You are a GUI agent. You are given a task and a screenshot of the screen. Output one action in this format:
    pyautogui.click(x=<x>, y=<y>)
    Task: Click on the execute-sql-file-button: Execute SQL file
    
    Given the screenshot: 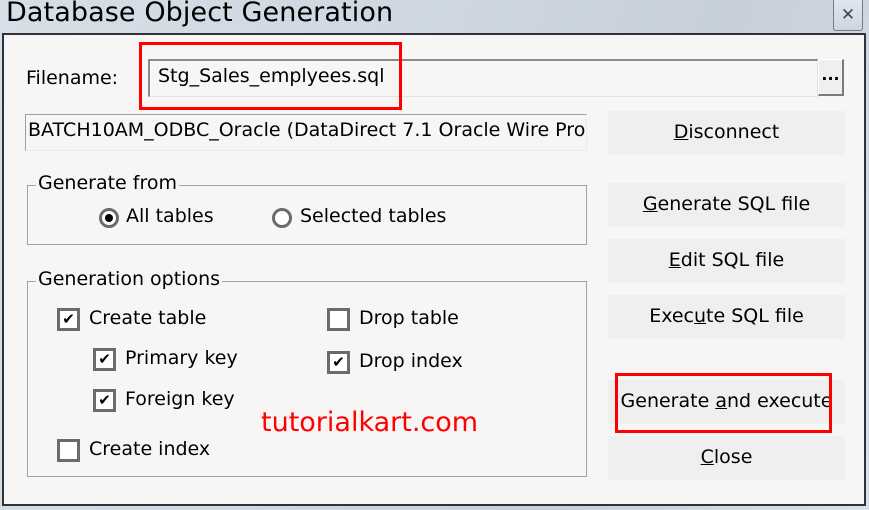 What is the action you would take?
    pyautogui.click(x=726, y=317)
    